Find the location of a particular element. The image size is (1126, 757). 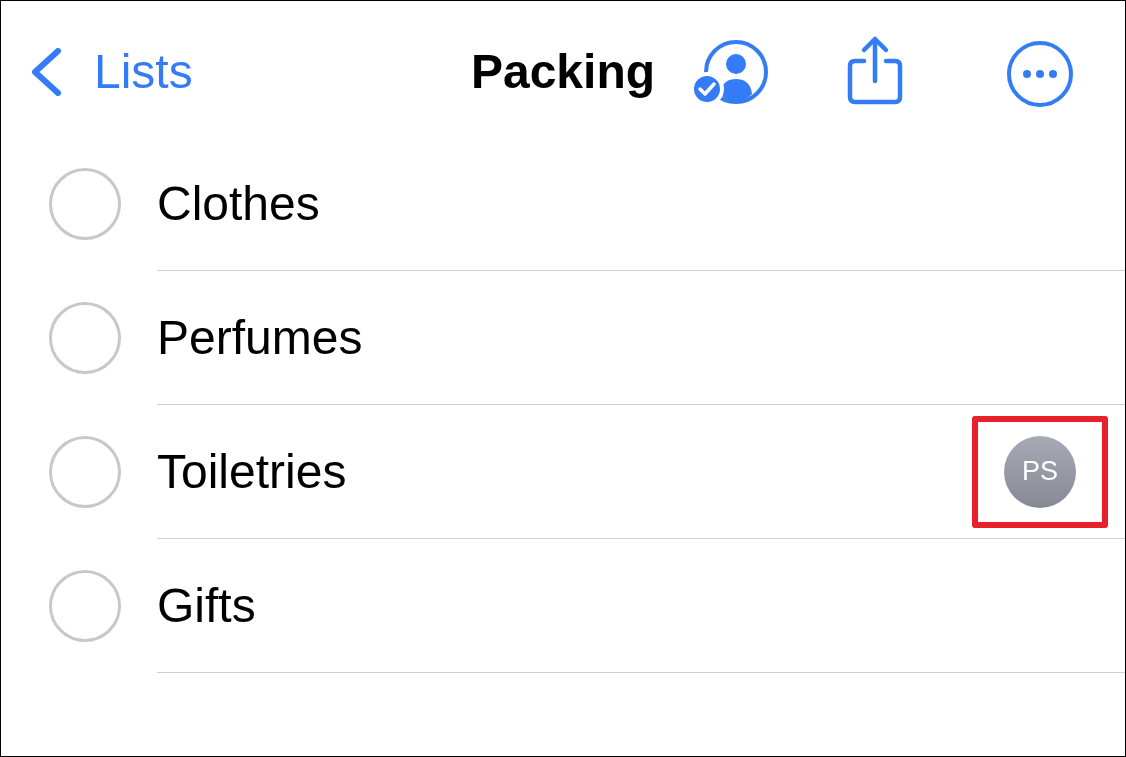

item-name: Perfumes is located at coordinates (260, 337).